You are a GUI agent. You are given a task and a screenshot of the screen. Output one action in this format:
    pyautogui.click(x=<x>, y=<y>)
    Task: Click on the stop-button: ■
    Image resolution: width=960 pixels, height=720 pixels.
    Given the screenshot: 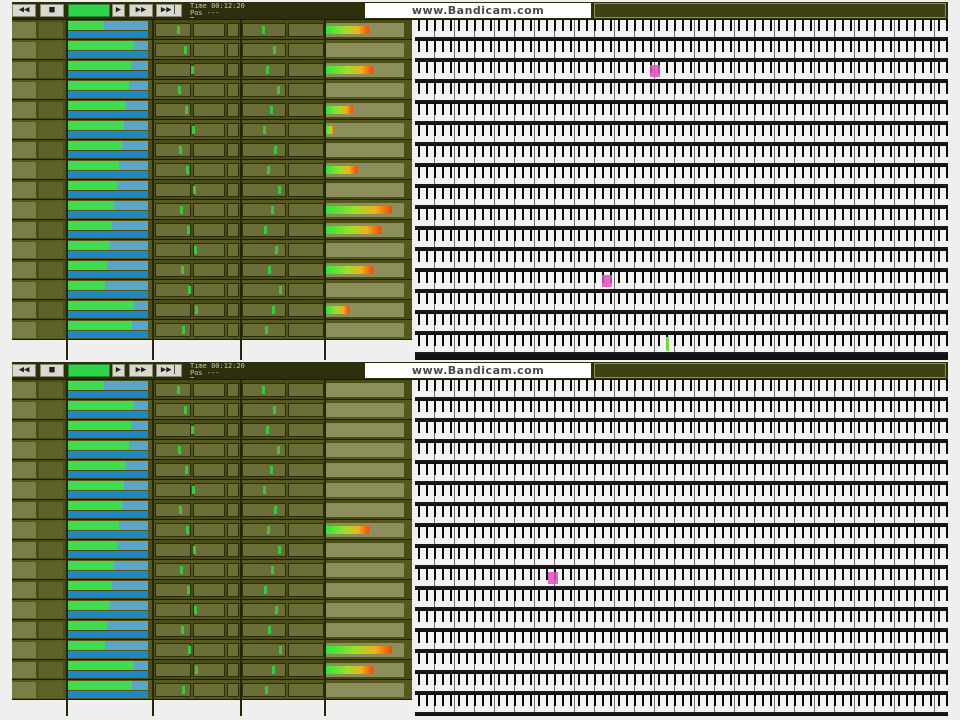 What is the action you would take?
    pyautogui.click(x=52, y=10)
    